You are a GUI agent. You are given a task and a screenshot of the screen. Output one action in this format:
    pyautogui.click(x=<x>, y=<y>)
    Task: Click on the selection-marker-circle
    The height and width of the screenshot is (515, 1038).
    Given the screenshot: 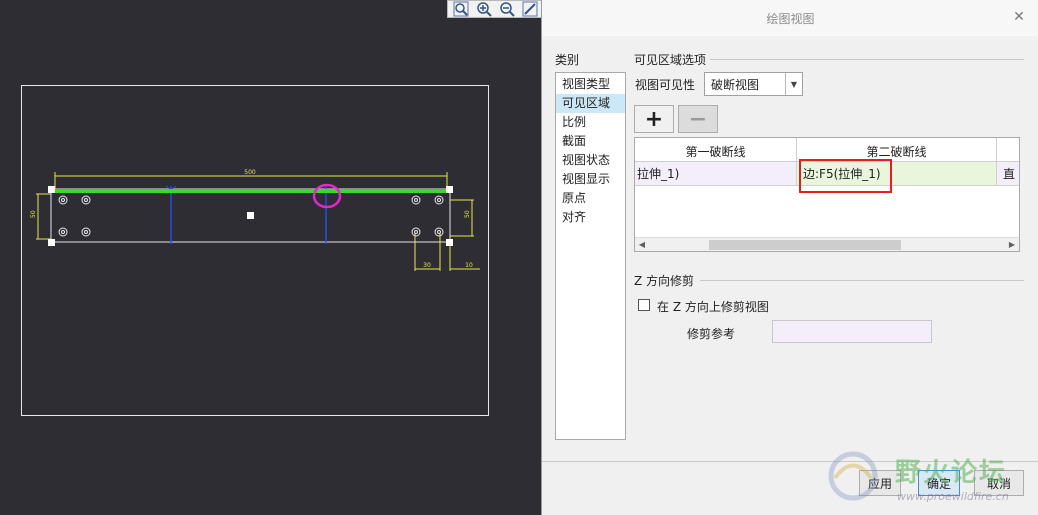 What is the action you would take?
    pyautogui.click(x=327, y=196)
    